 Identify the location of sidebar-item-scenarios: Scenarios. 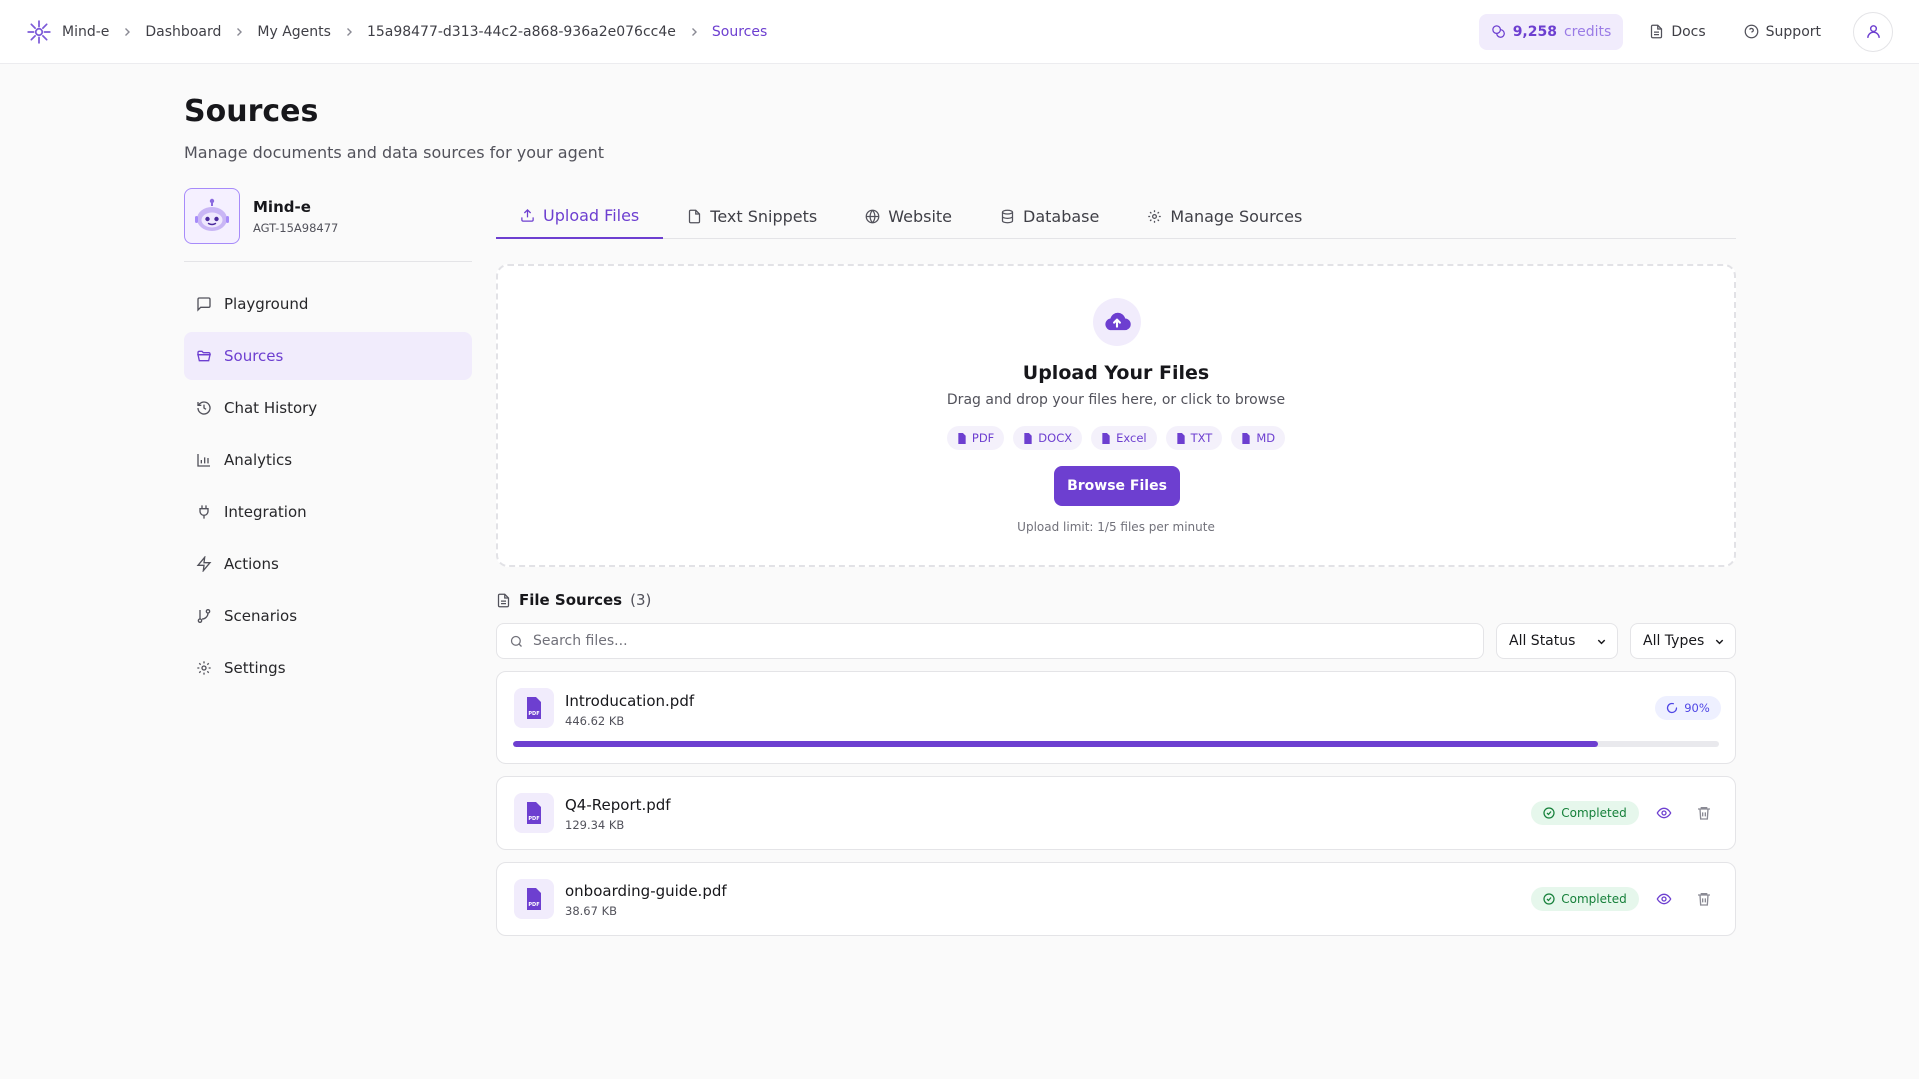
(328, 616).